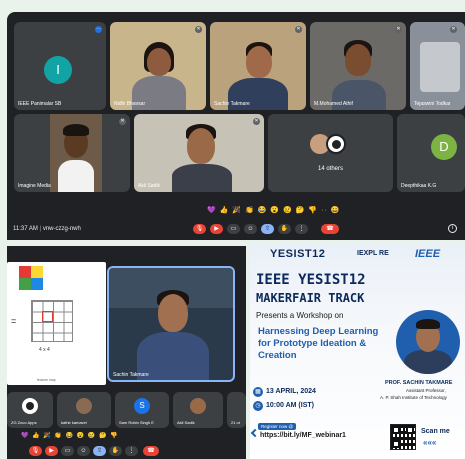 This screenshot has width=465, height=459. What do you see at coordinates (310, 298) in the screenshot?
I see `poster-subtitle: MAKERFAIR TRACK` at bounding box center [310, 298].